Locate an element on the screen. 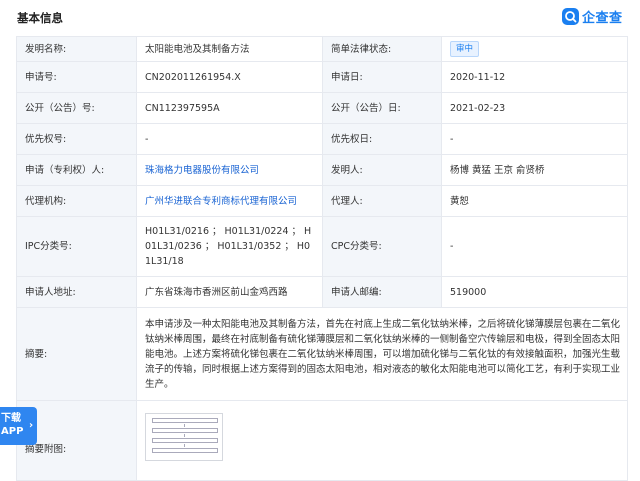  legal-status-label: 简单法律状态: is located at coordinates (382, 49).